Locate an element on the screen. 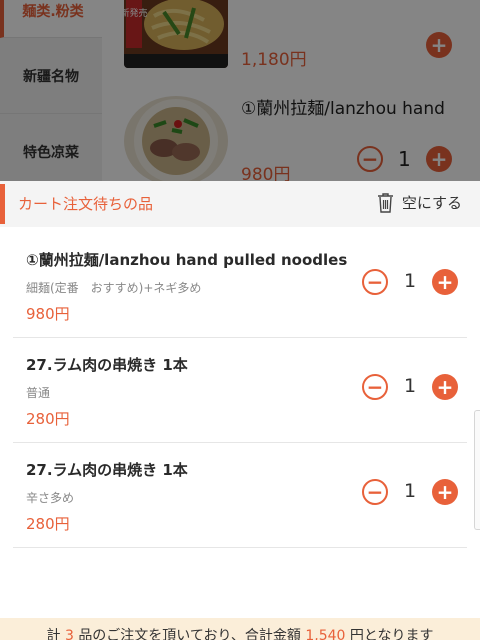 The height and width of the screenshot is (640, 480). clear-cart-button: 空にする is located at coordinates (419, 202).